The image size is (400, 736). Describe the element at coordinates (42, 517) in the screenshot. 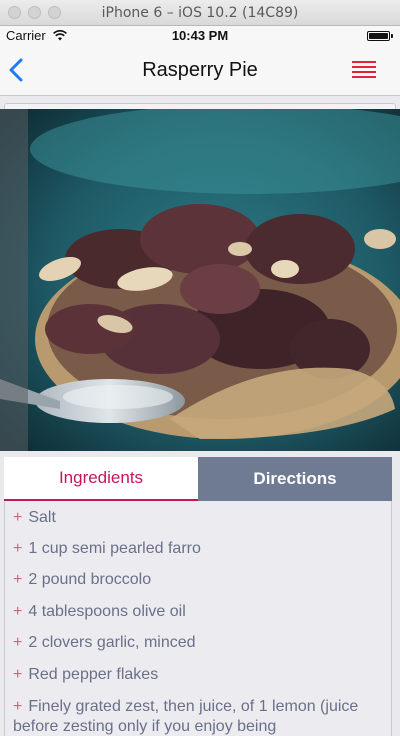

I see `ingredient-text: Salt` at that location.